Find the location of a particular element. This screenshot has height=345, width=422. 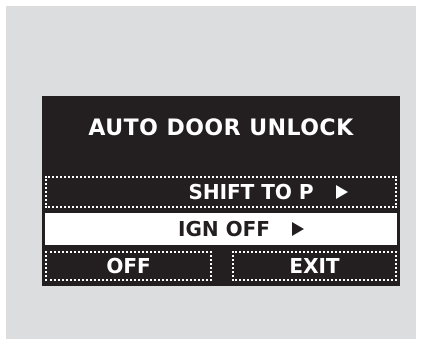

off-label: OFF is located at coordinates (128, 266).